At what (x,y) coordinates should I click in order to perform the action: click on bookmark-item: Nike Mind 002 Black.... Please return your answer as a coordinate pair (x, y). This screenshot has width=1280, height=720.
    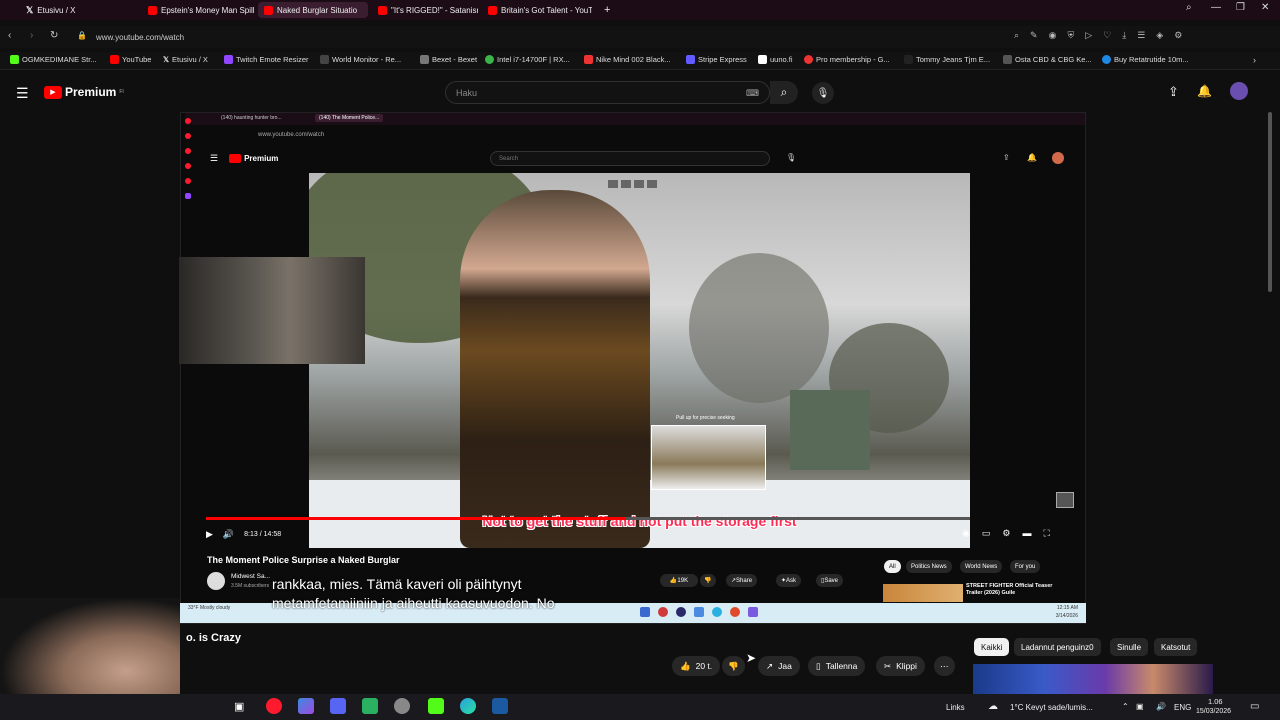
    Looking at the image, I should click on (627, 59).